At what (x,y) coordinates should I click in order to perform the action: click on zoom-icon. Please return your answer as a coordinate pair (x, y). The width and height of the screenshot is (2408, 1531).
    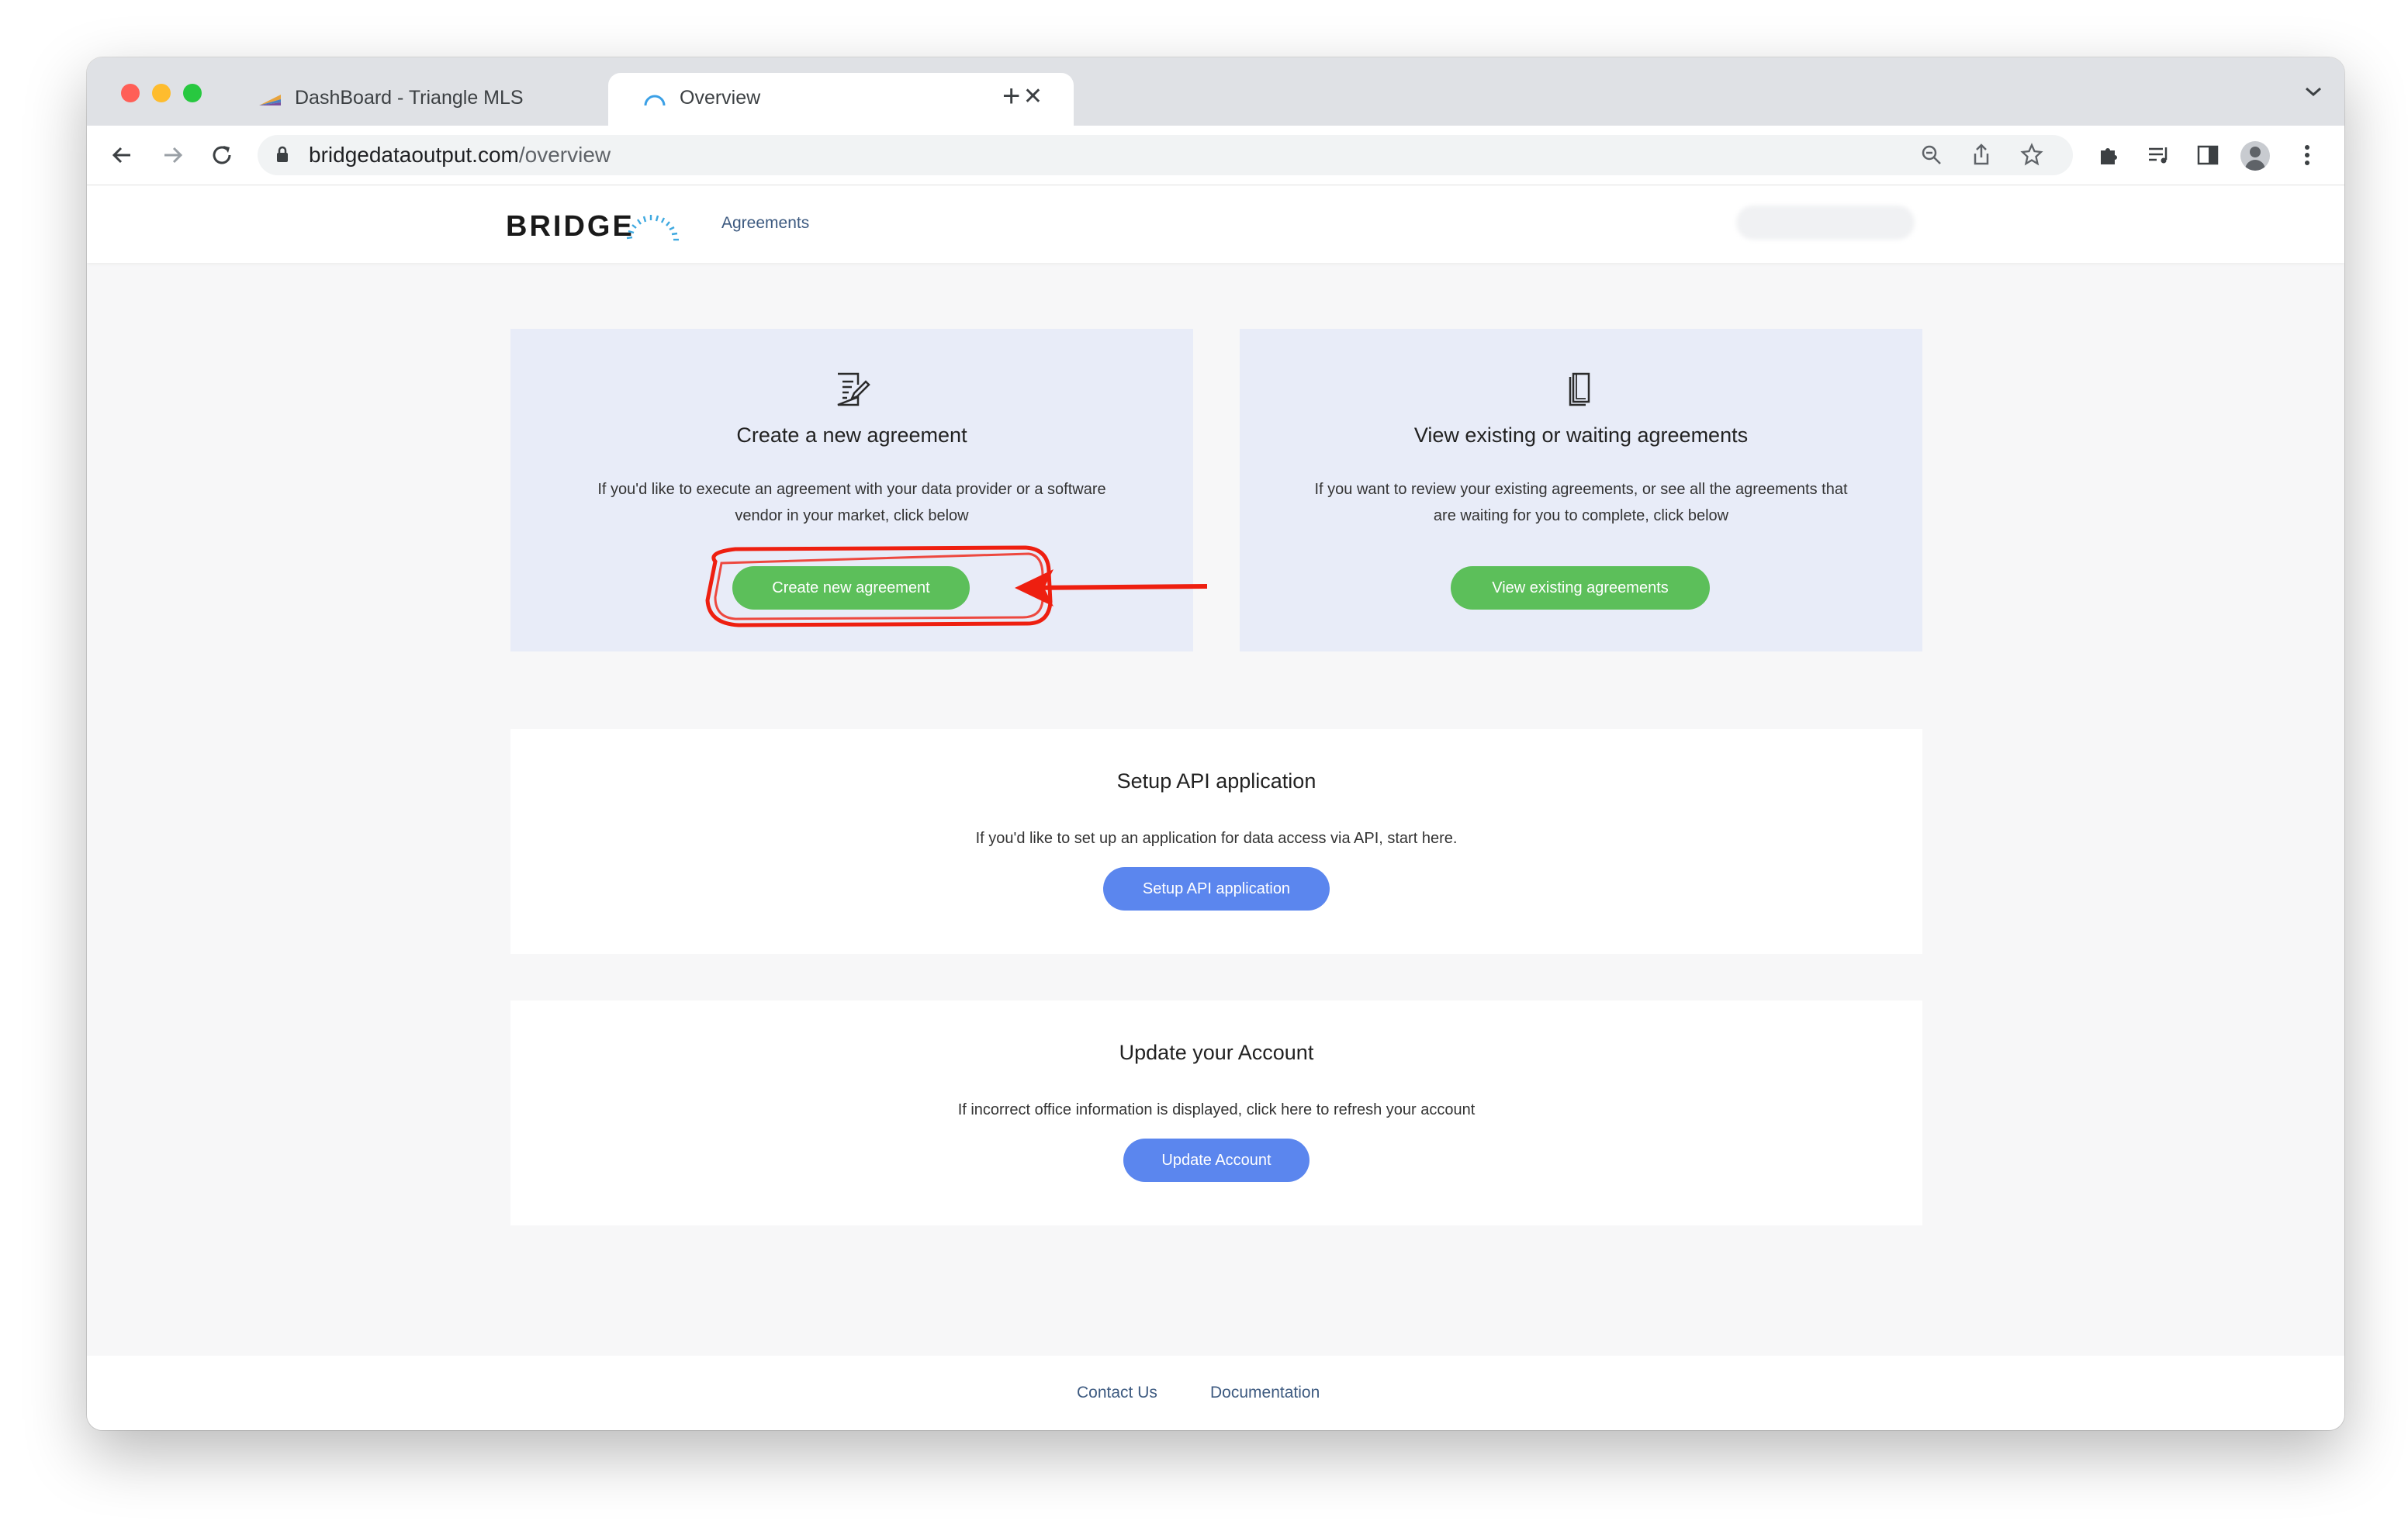
    Looking at the image, I should click on (1932, 155).